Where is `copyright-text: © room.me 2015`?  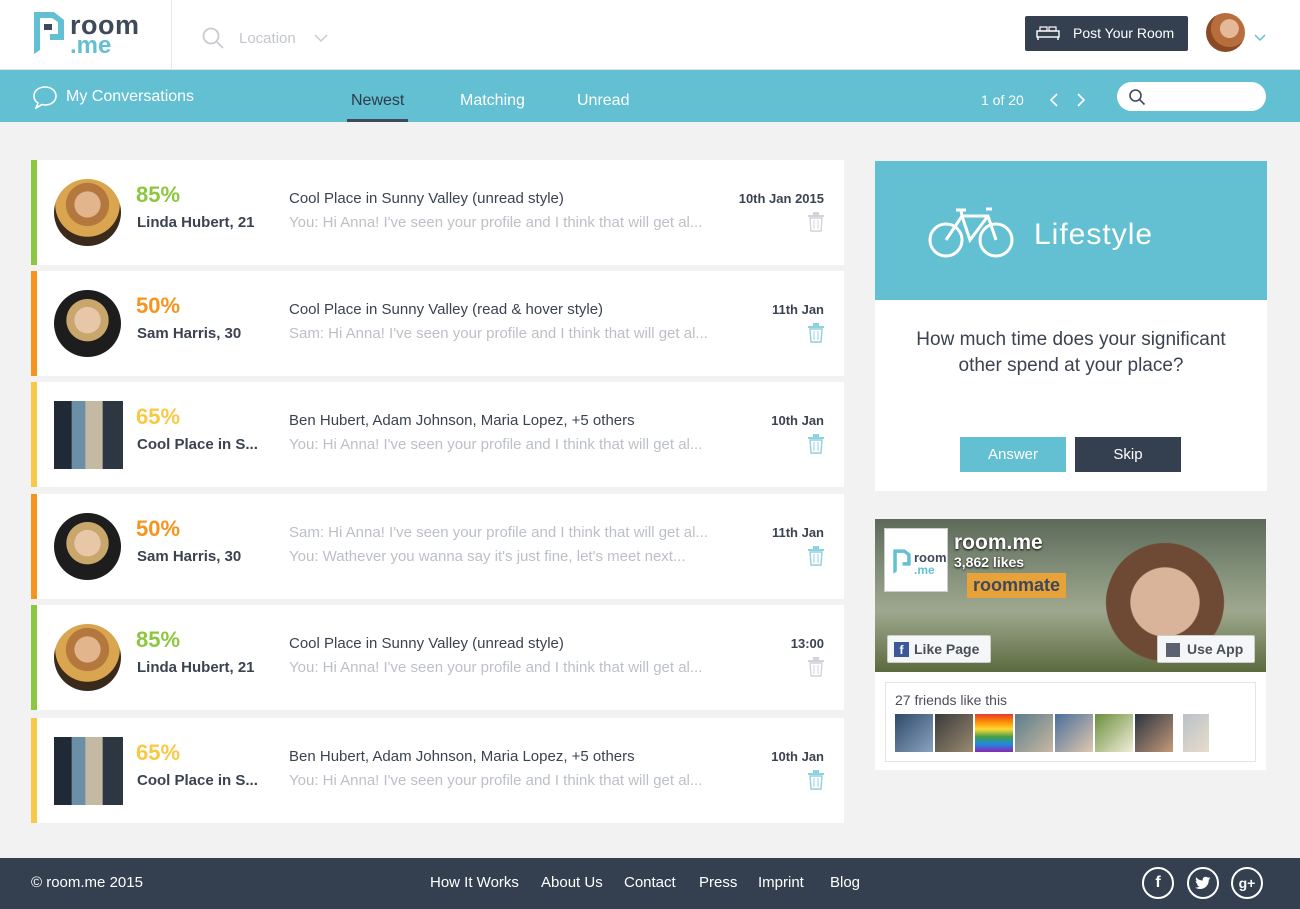 copyright-text: © room.me 2015 is located at coordinates (87, 882).